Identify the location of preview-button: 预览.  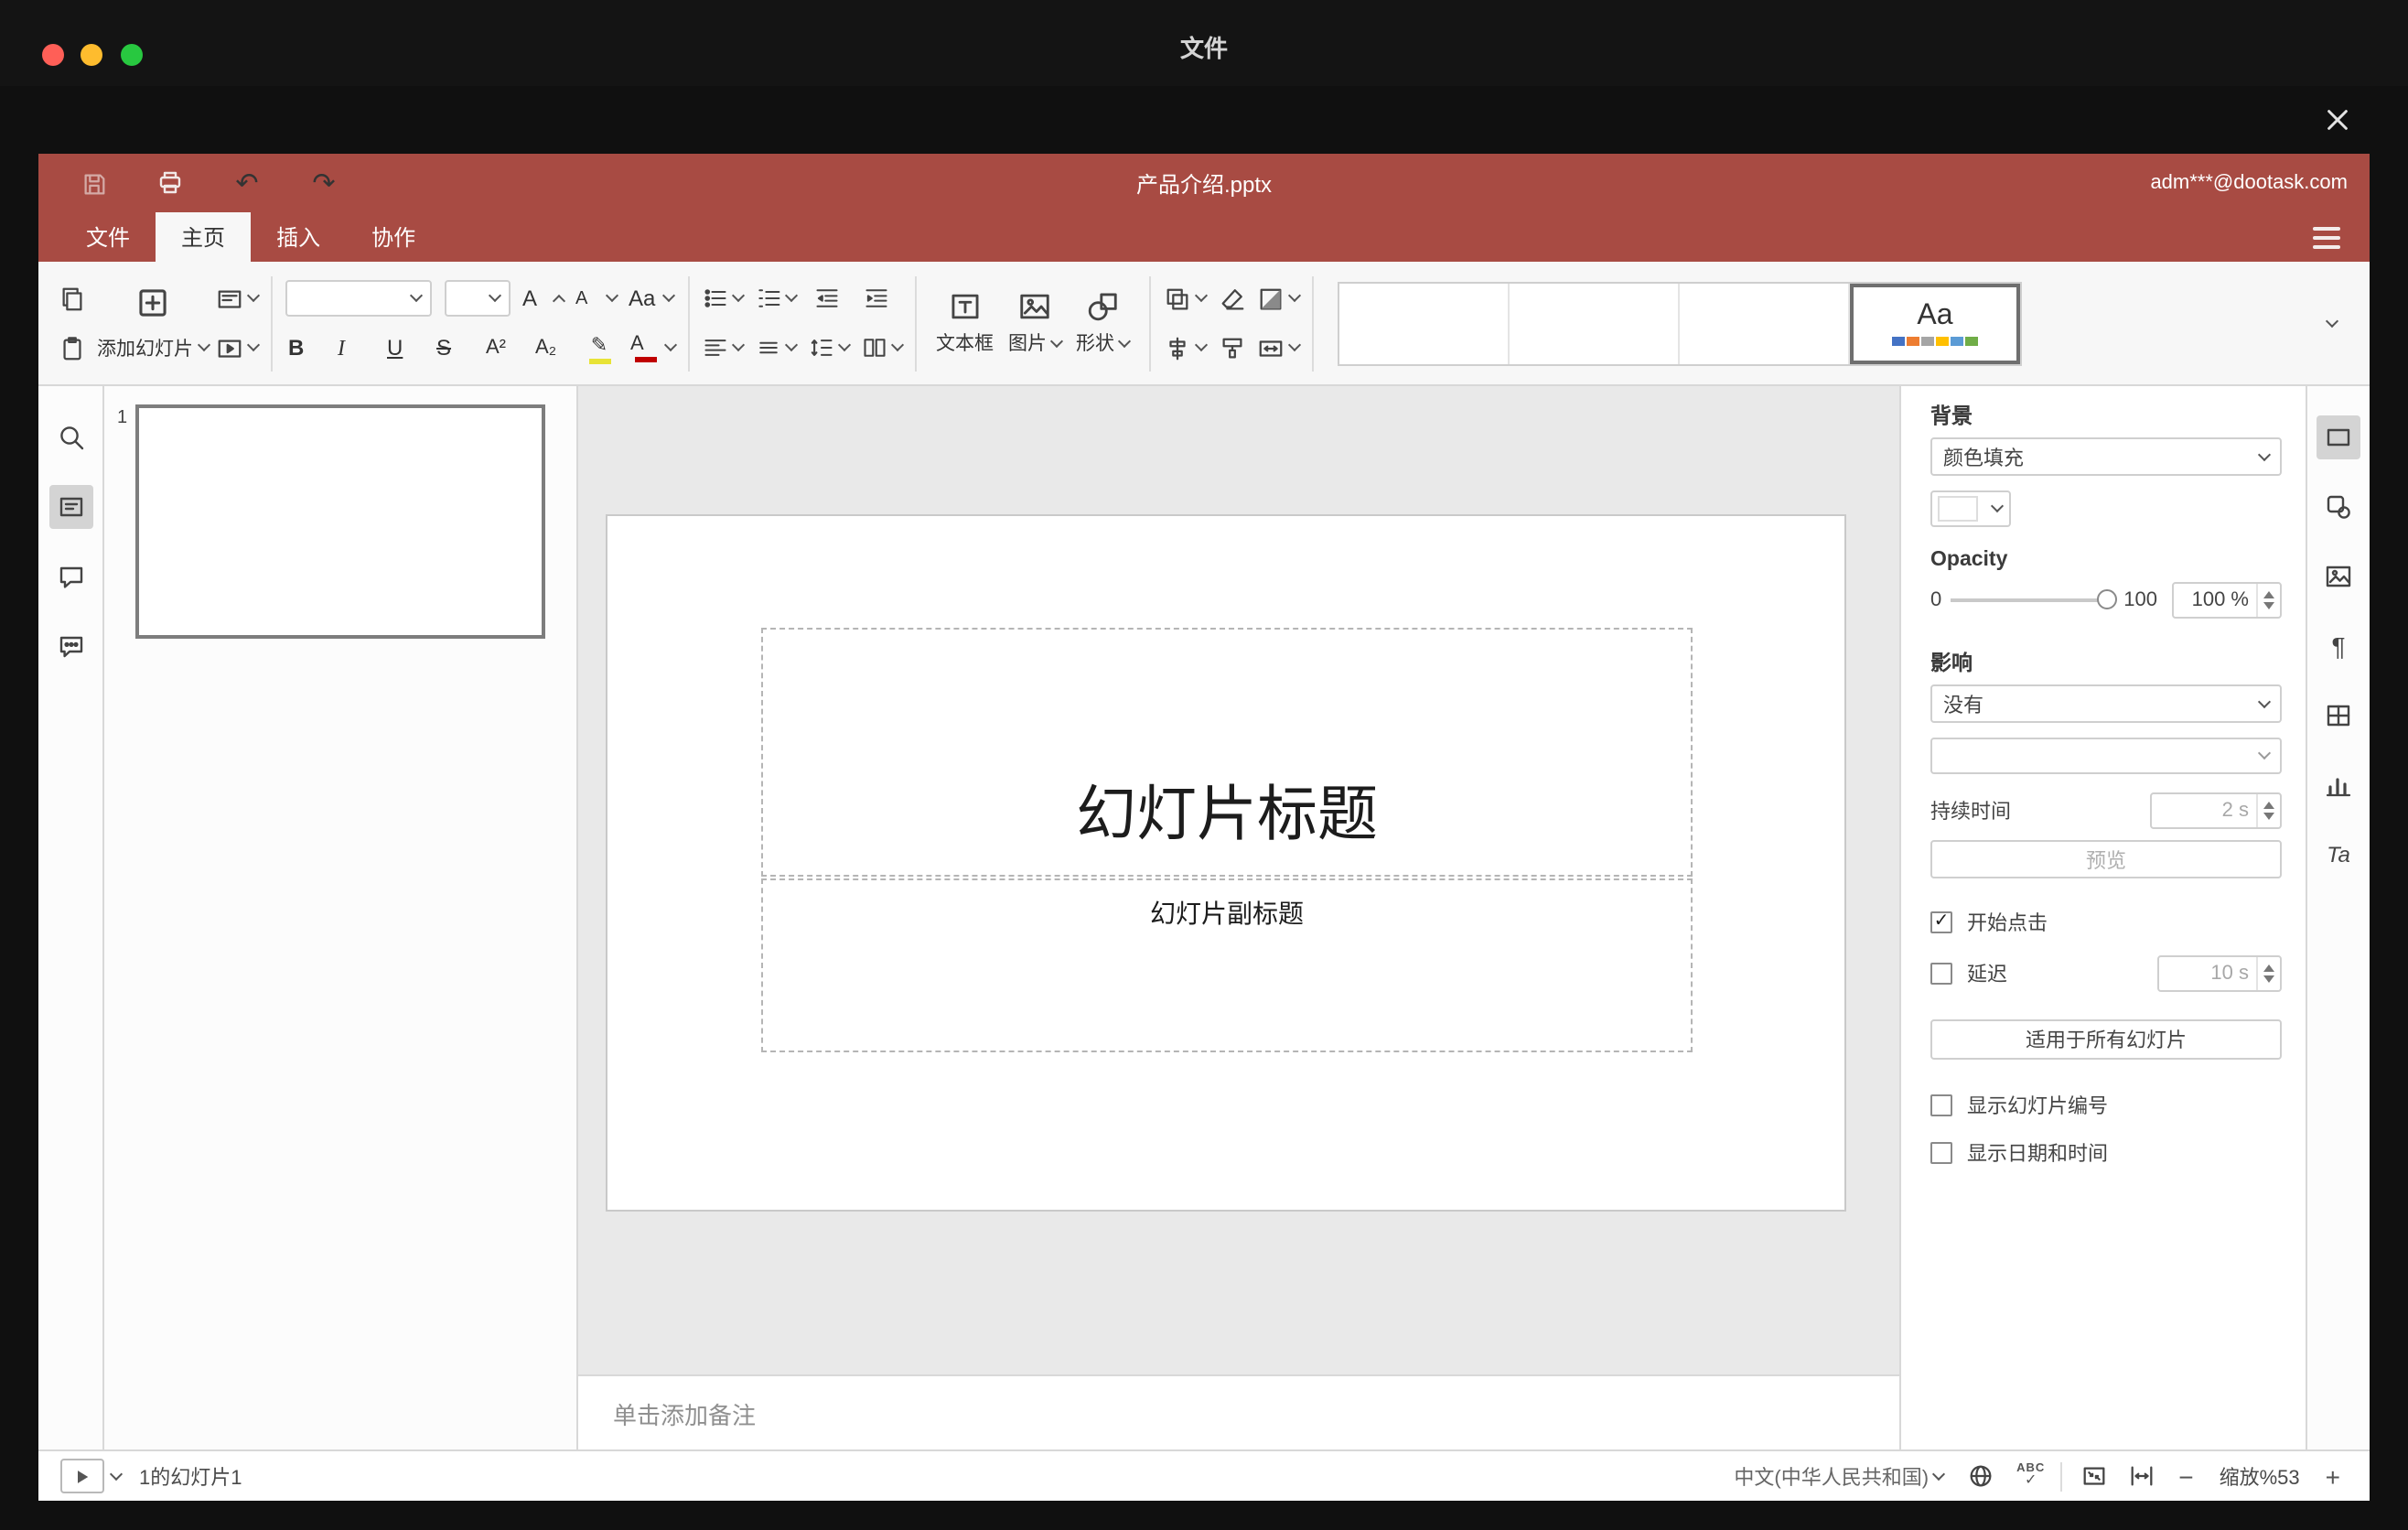
(2106, 859).